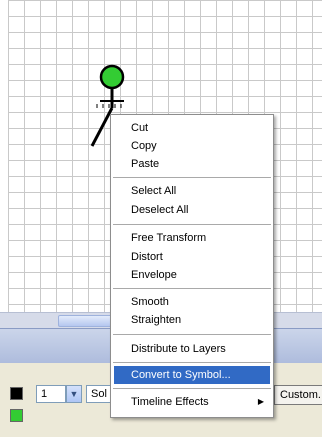  I want to click on menu-item-distribute-to-layers: Distribute to Layers, so click(192, 349).